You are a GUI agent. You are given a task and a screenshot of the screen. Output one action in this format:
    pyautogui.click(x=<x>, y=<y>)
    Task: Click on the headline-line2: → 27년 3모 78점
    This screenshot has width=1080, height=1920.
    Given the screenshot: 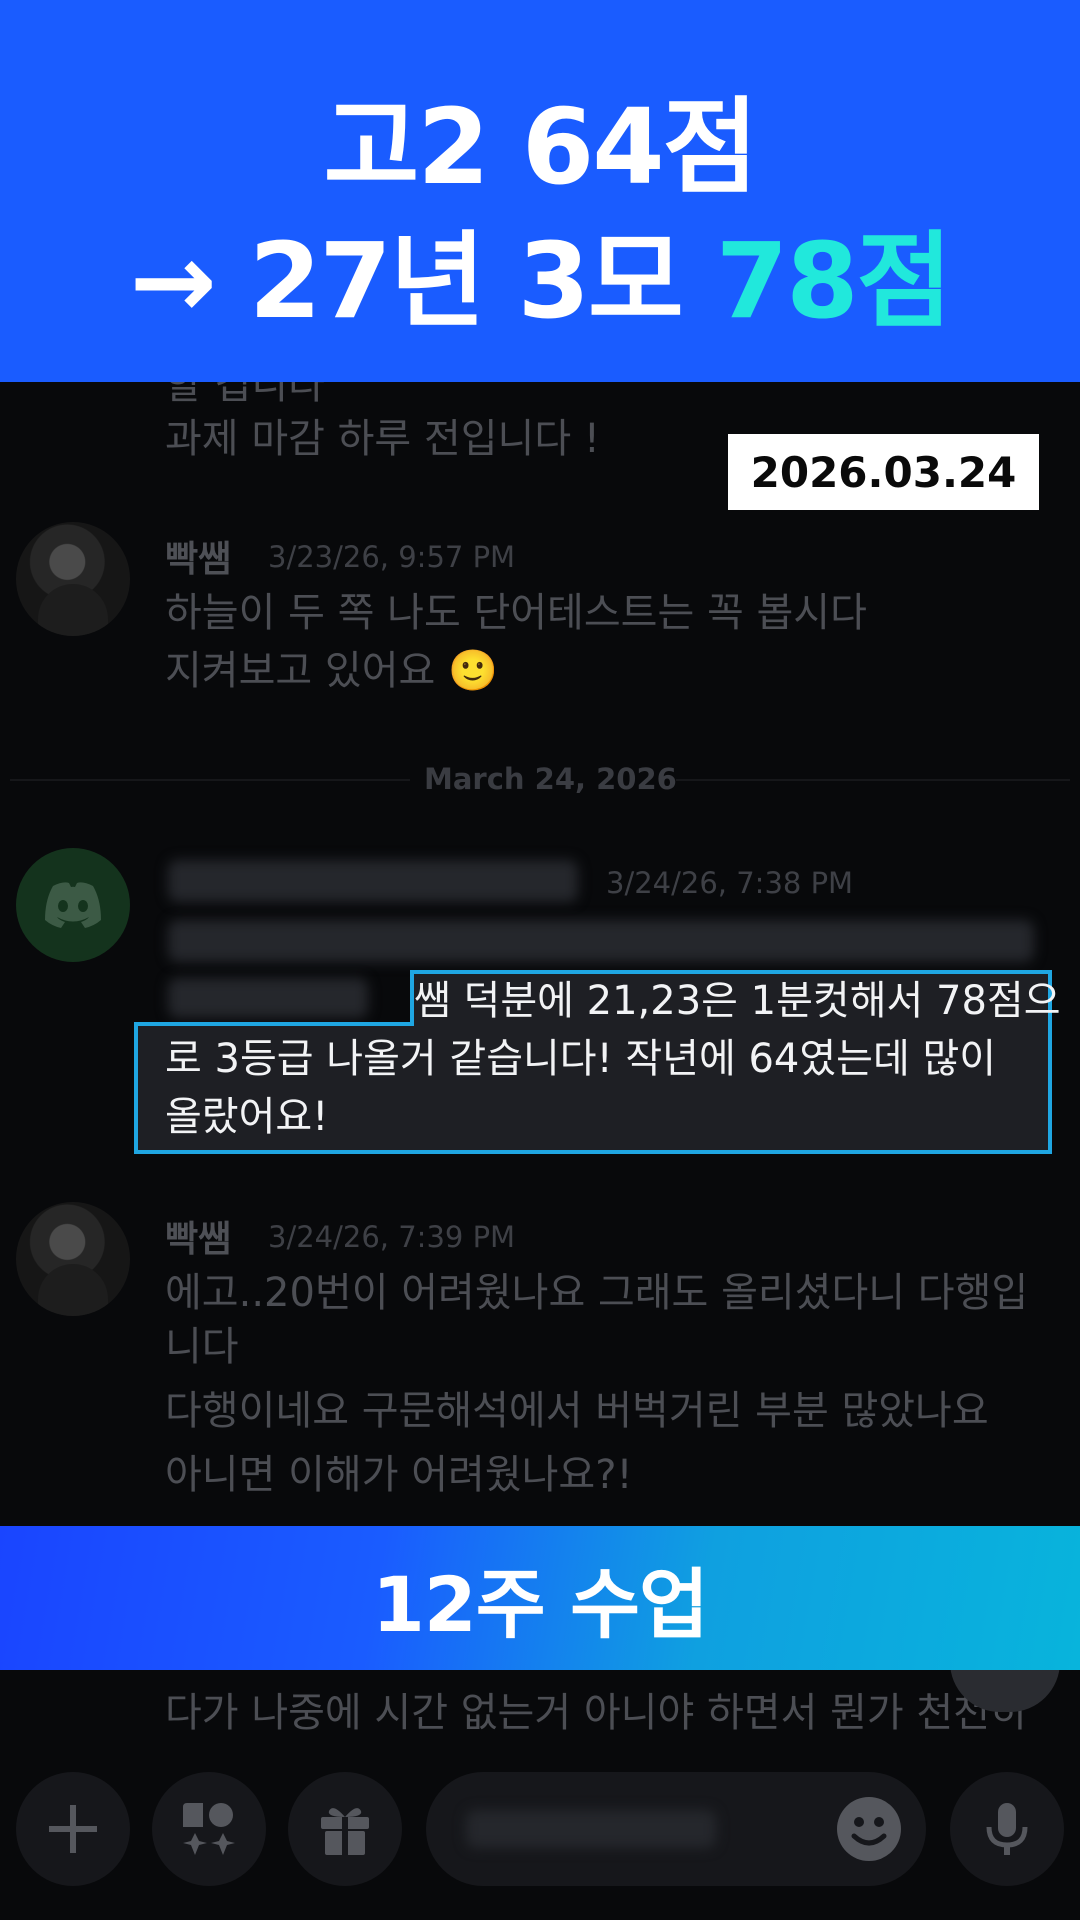 What is the action you would take?
    pyautogui.click(x=540, y=271)
    